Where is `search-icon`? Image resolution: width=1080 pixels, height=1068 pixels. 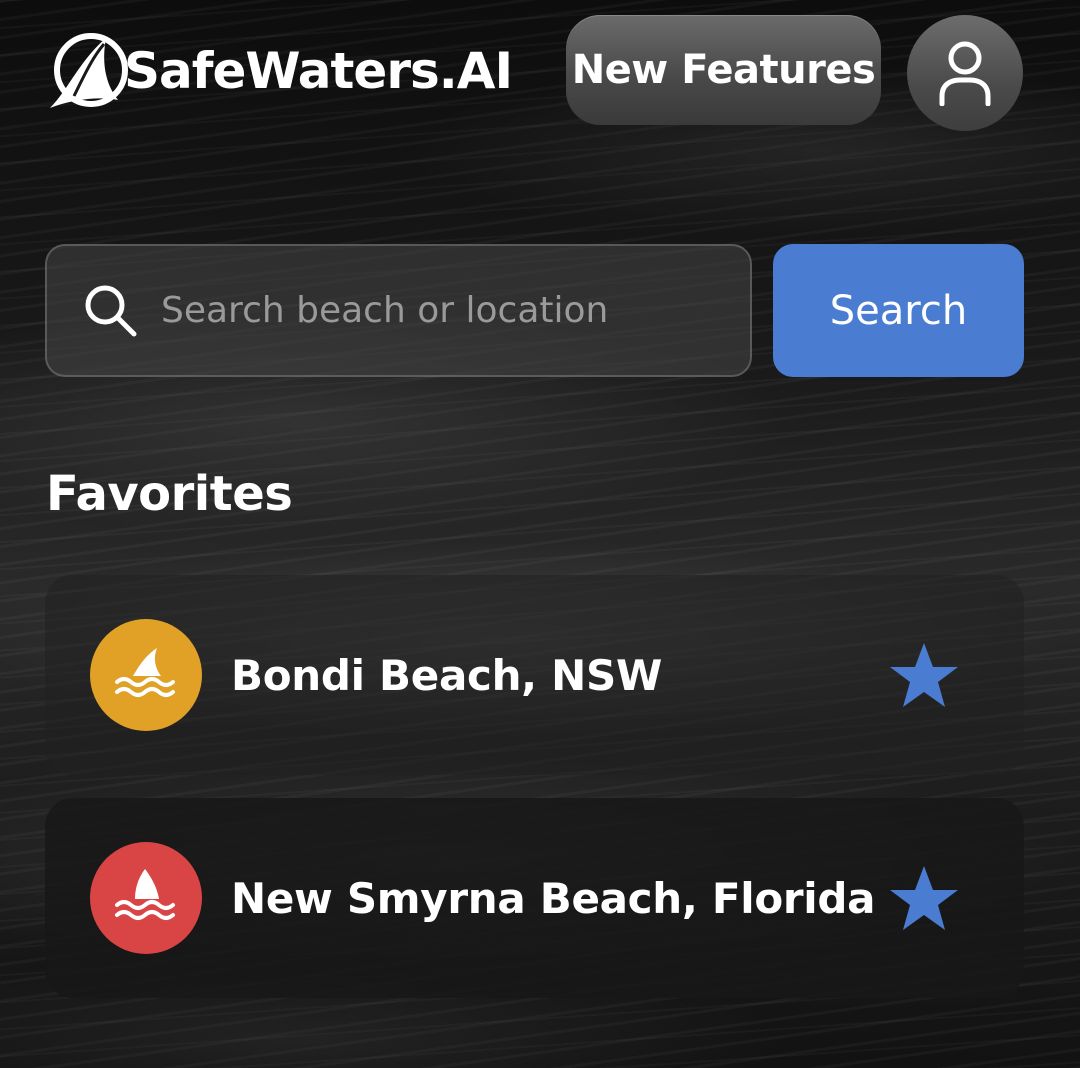 search-icon is located at coordinates (111, 310).